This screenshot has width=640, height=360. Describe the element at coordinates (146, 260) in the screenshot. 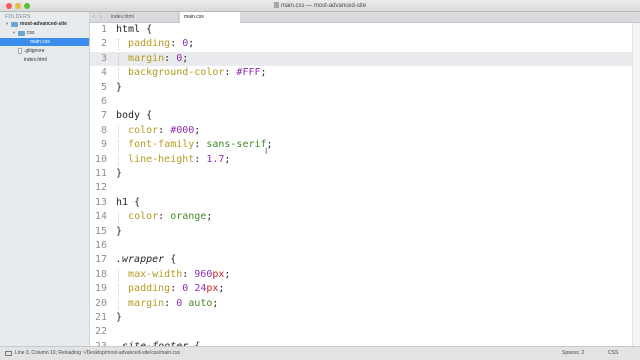

I see `code-text: .wrapper {` at that location.